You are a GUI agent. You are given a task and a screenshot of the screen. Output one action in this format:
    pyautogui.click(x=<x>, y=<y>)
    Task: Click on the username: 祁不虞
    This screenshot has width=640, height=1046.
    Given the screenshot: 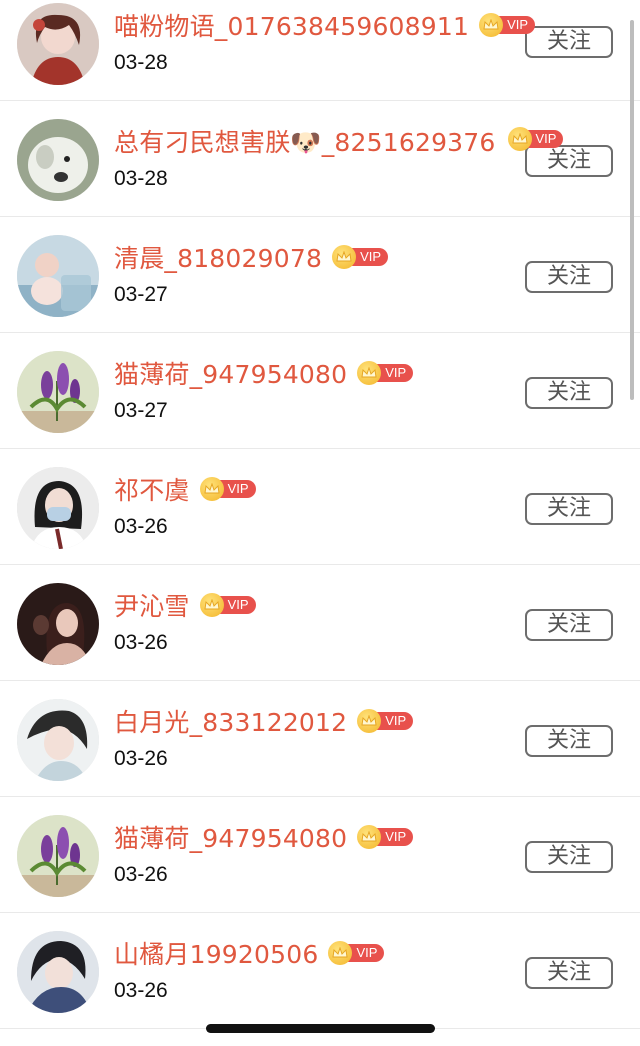 What is the action you would take?
    pyautogui.click(x=152, y=489)
    